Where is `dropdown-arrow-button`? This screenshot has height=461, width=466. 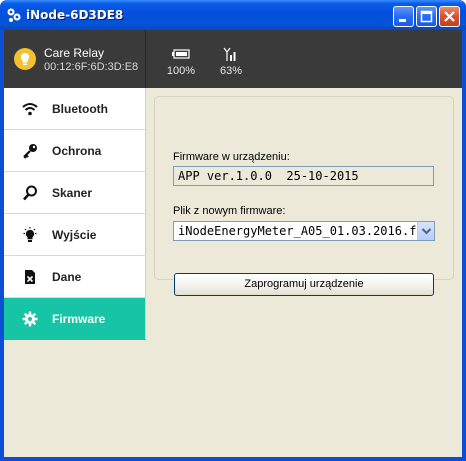 dropdown-arrow-button is located at coordinates (425, 231).